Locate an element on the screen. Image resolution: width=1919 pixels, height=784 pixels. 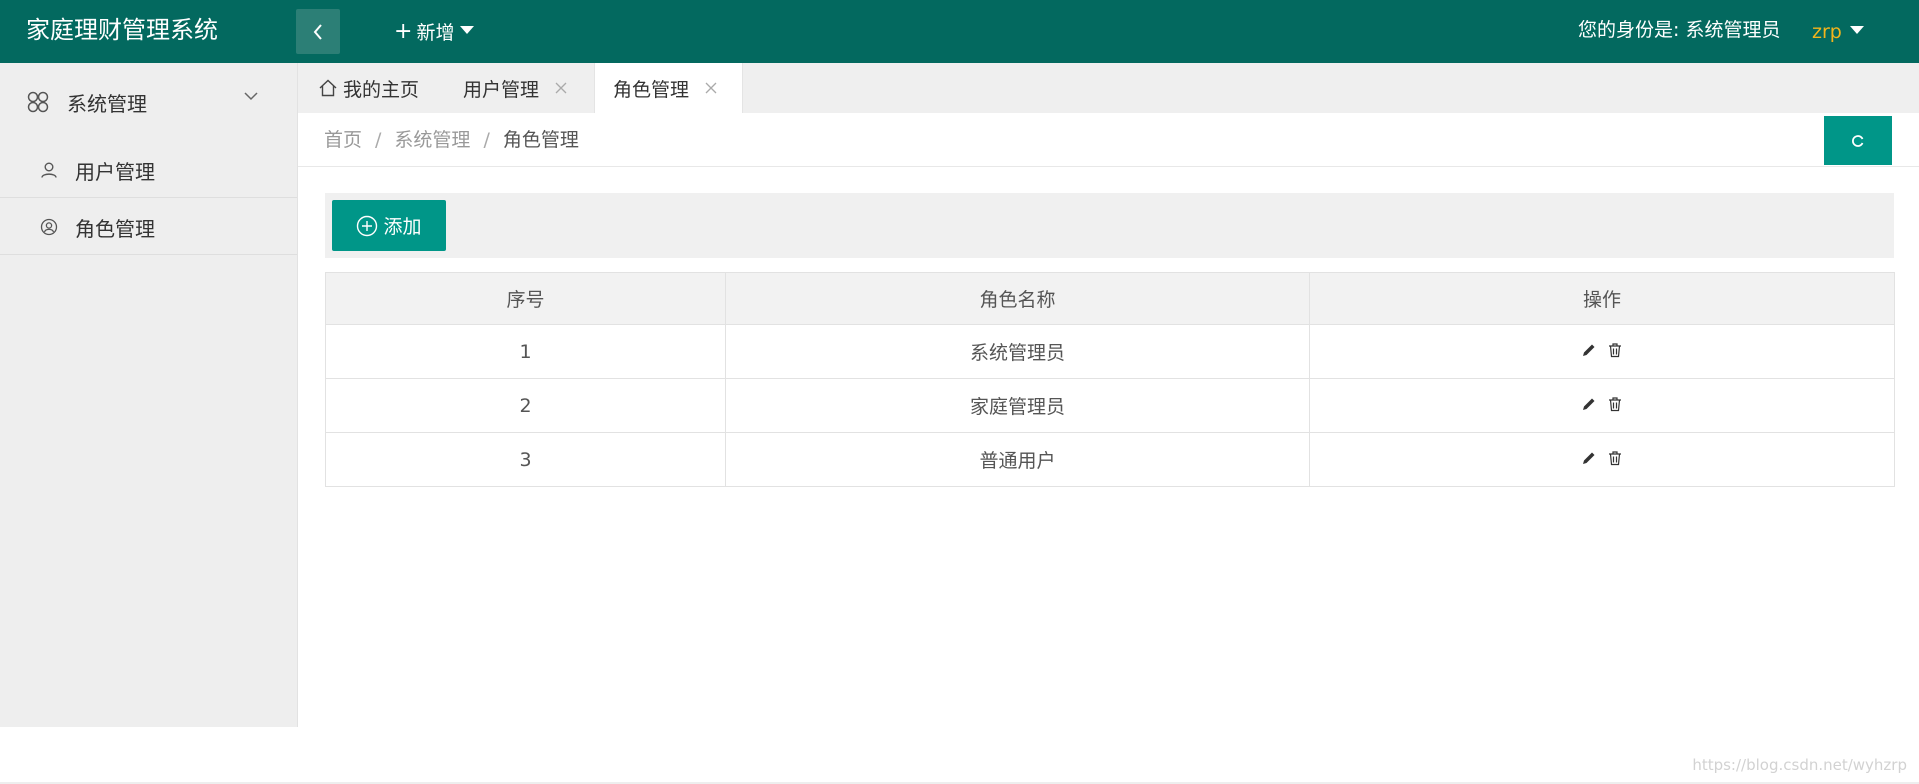
user-icon is located at coordinates (49, 170).